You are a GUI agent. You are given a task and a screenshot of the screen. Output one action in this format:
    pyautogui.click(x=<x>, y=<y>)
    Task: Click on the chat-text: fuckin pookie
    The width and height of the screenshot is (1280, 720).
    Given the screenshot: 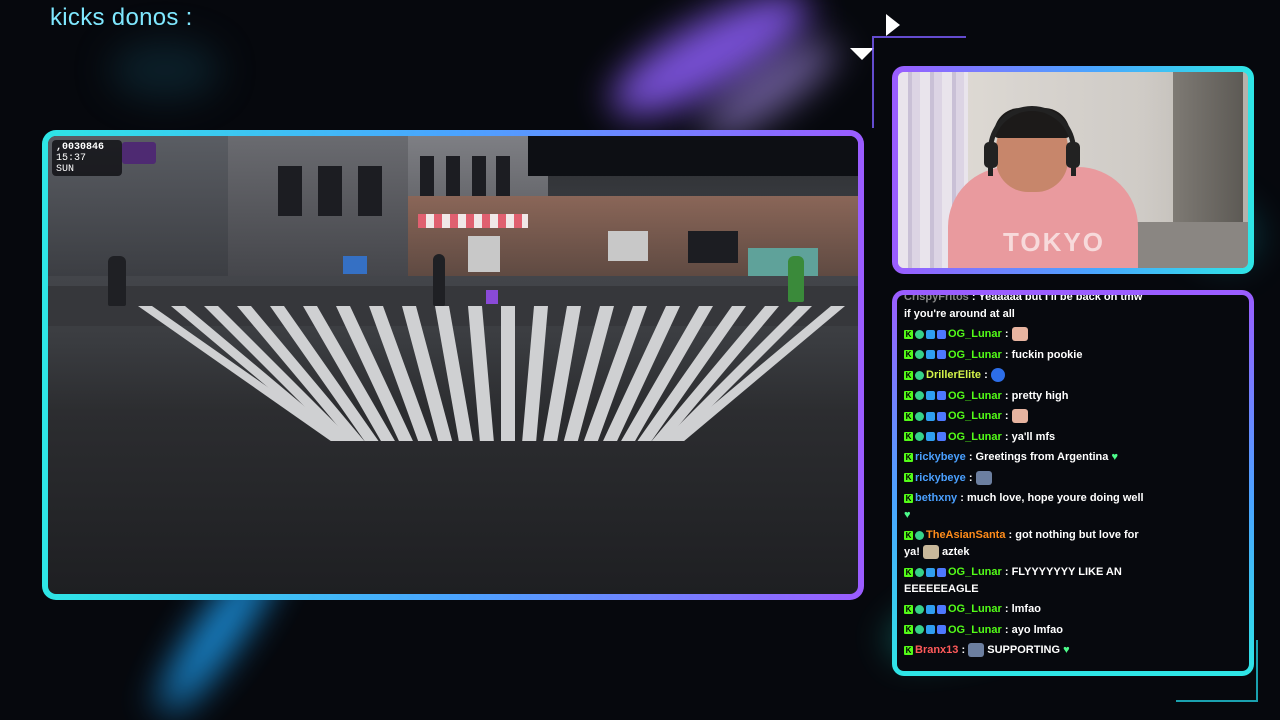 What is the action you would take?
    pyautogui.click(x=1047, y=354)
    